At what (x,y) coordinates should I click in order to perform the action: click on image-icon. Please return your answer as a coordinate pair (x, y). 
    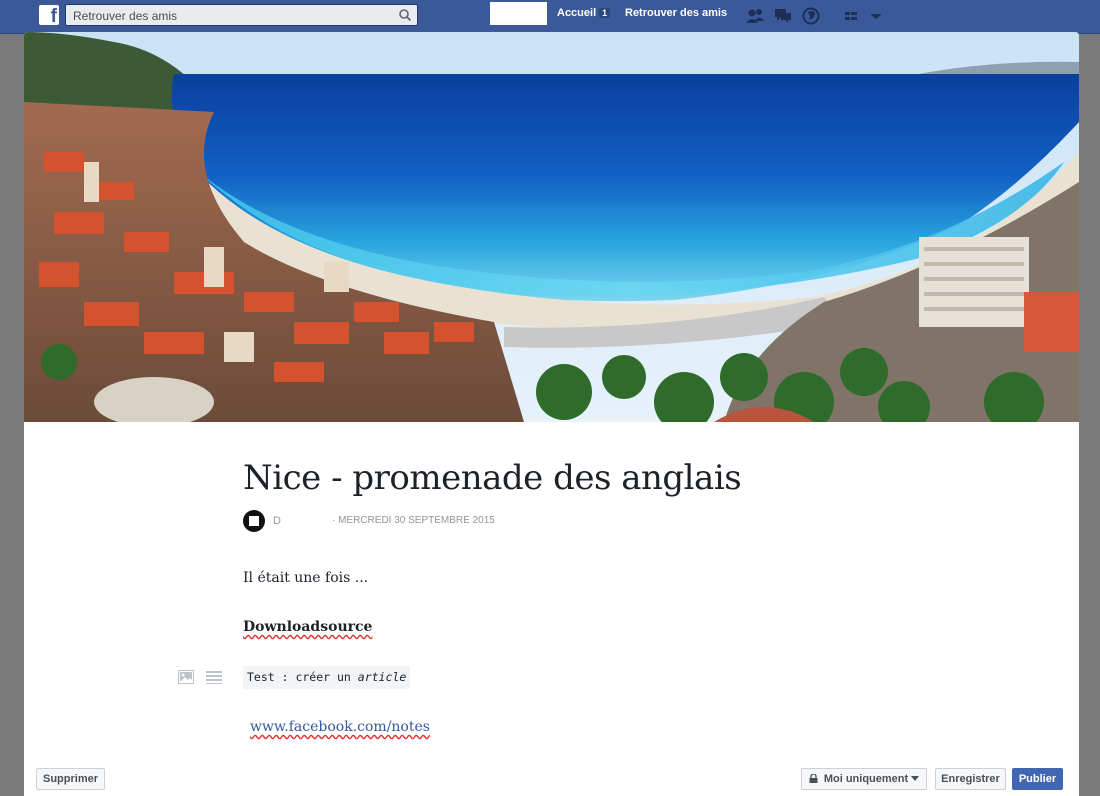
    Looking at the image, I should click on (186, 677).